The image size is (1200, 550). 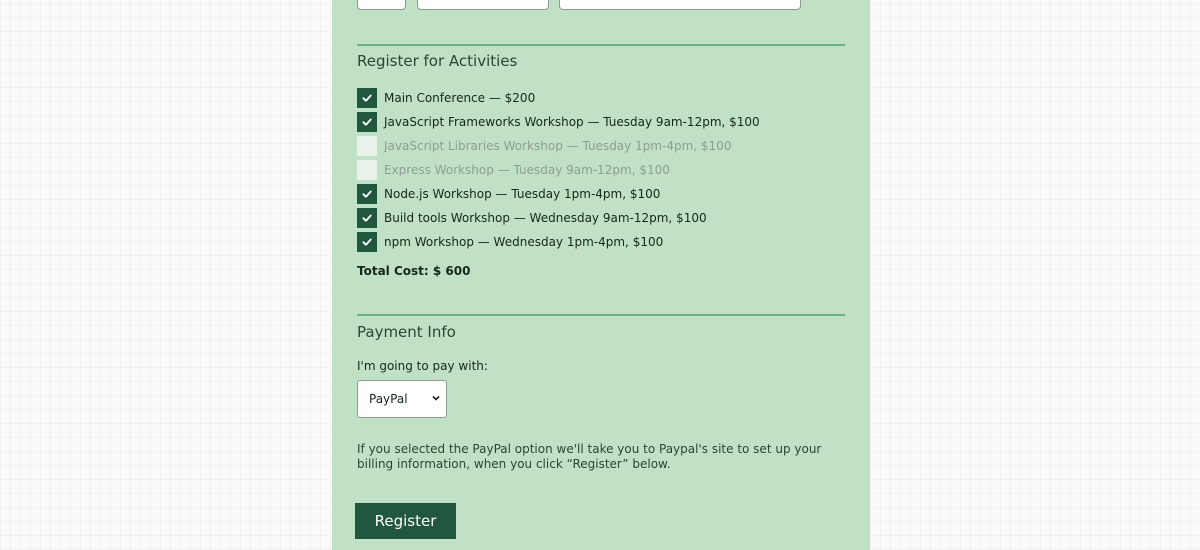 I want to click on activities-divider, so click(x=601, y=45).